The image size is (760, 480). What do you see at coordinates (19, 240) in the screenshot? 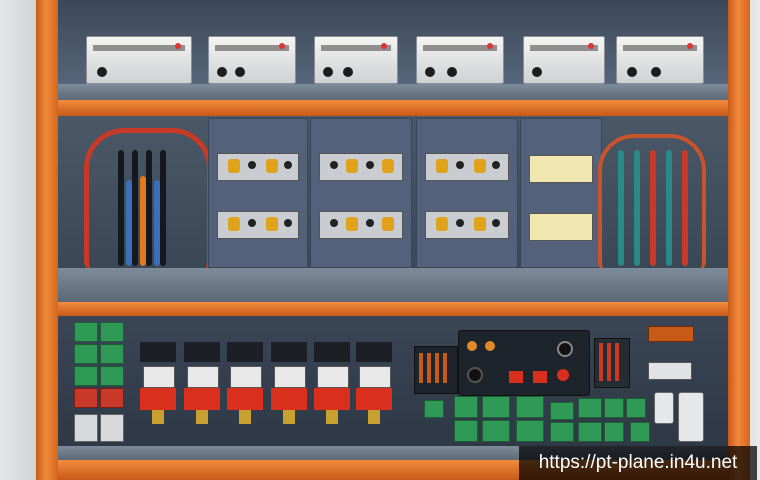
I see `wall-left` at bounding box center [19, 240].